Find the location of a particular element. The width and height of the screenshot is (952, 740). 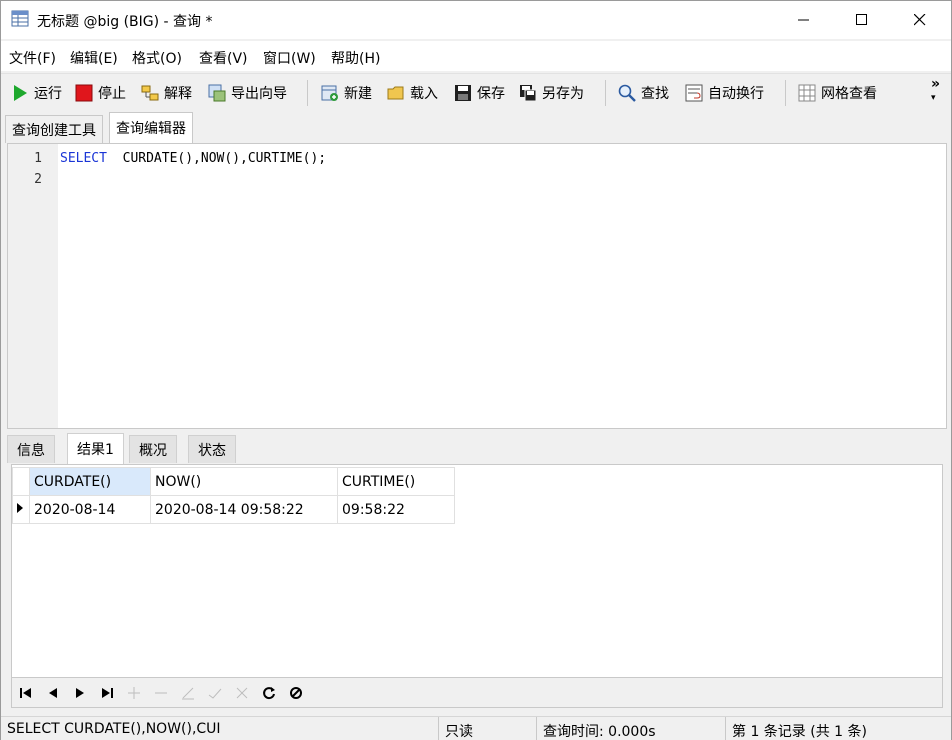

explain-icon is located at coordinates (150, 93).